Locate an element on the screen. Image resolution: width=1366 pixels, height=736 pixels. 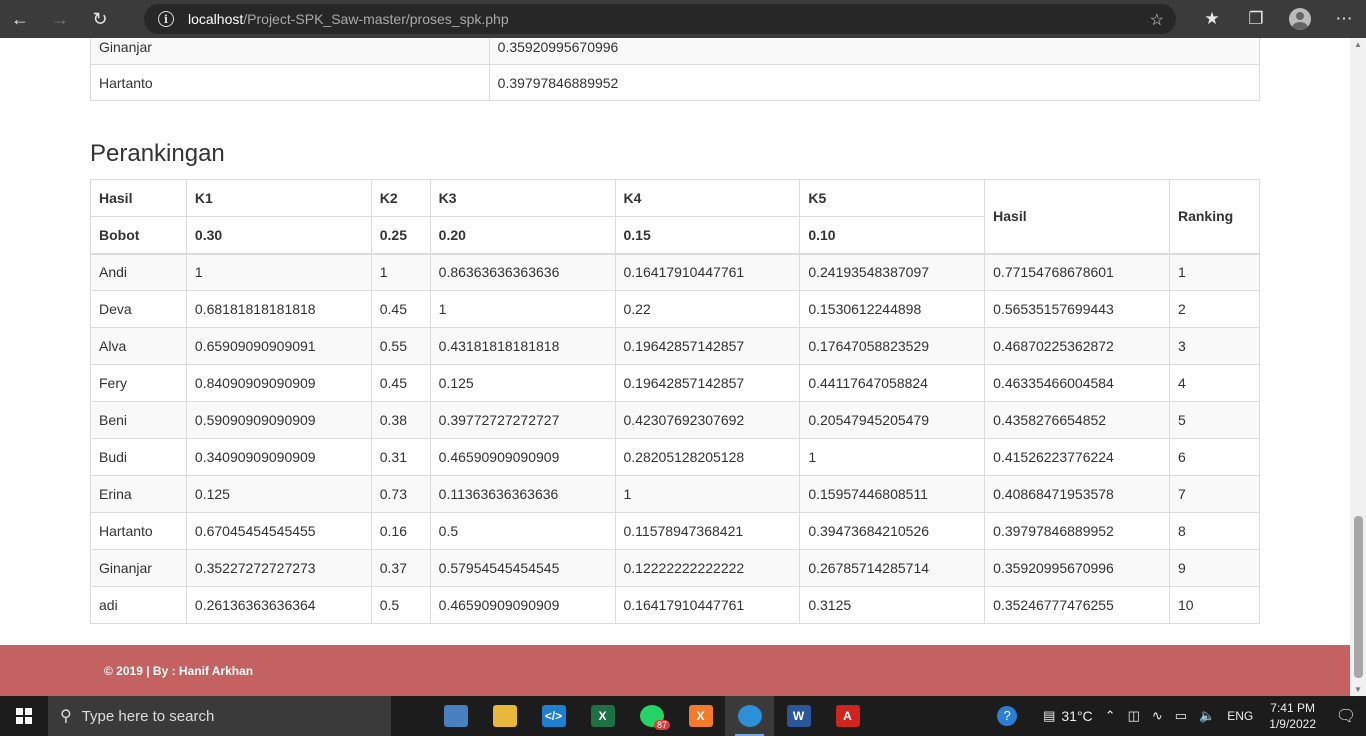
refresh-icon: ↻ is located at coordinates (100, 19).